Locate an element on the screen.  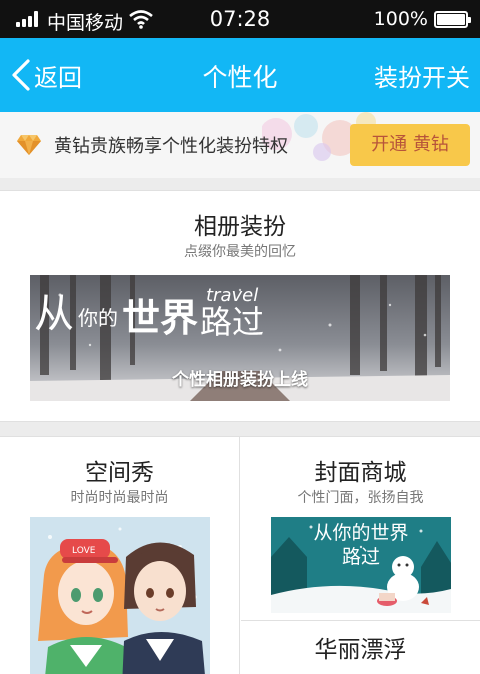
headline-char-2: 你的 is located at coordinates (98, 318).